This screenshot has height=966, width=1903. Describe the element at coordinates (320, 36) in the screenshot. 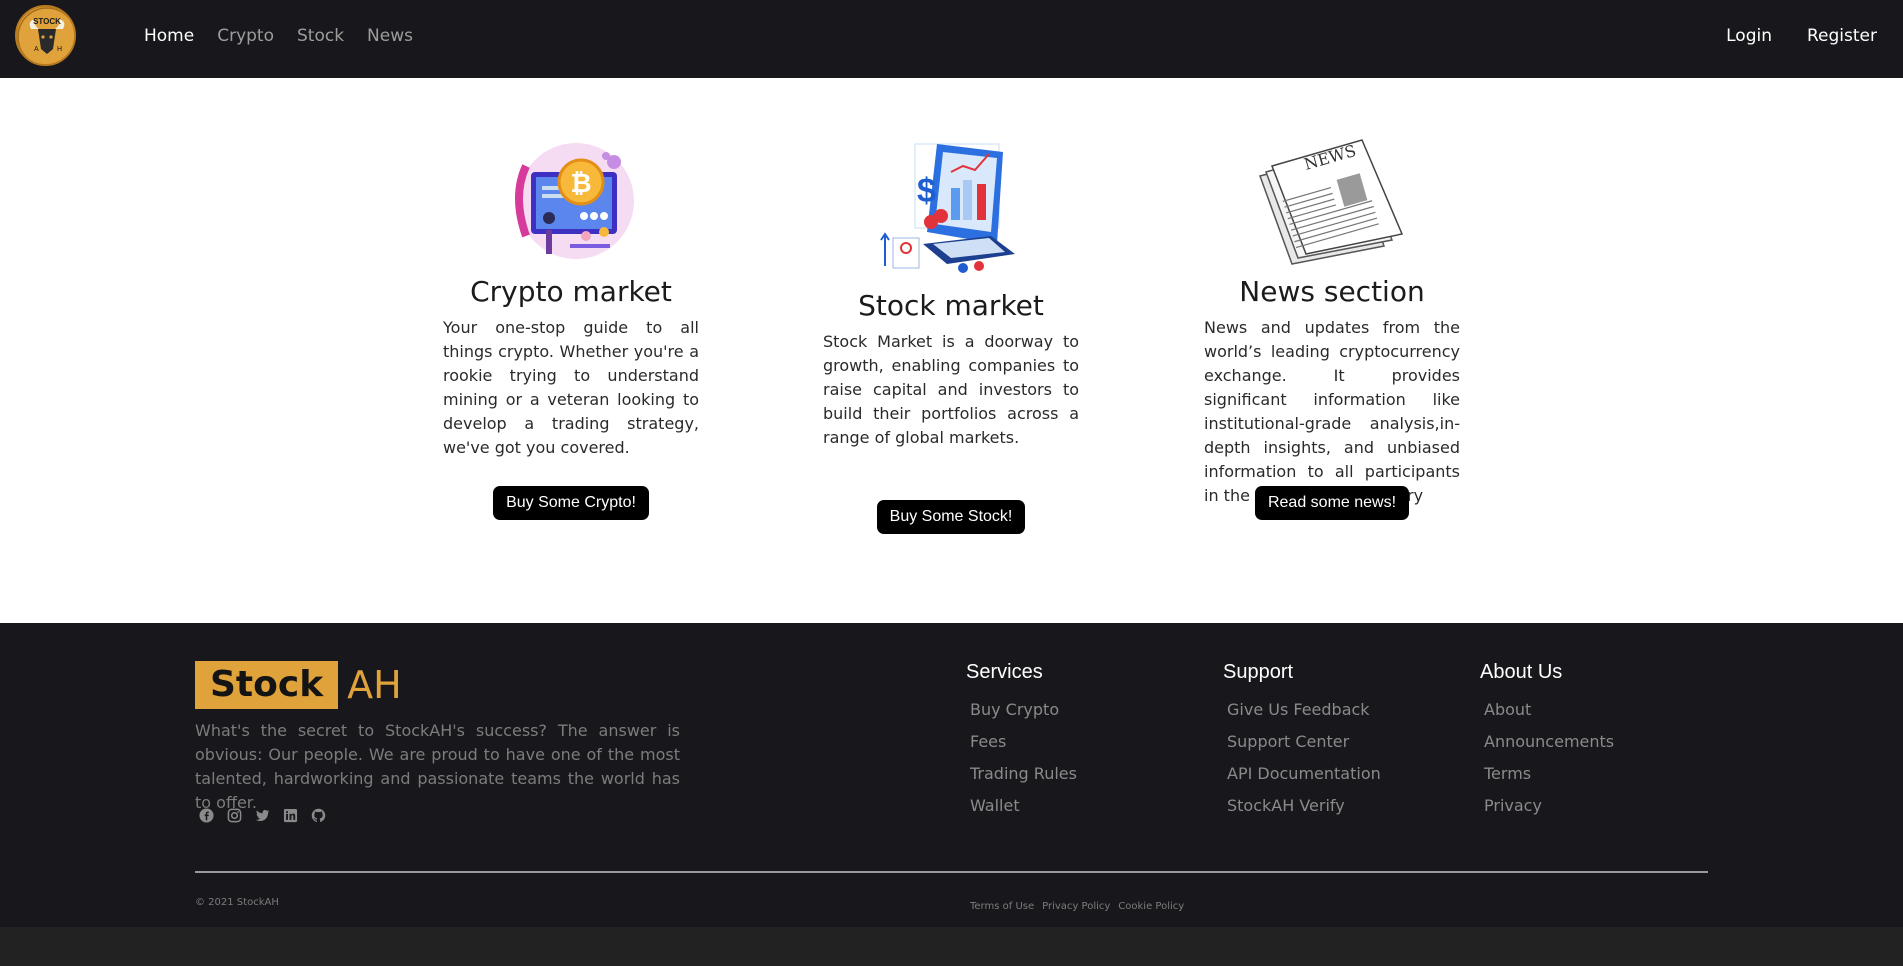

I see `nav-link-stock: Stock` at that location.